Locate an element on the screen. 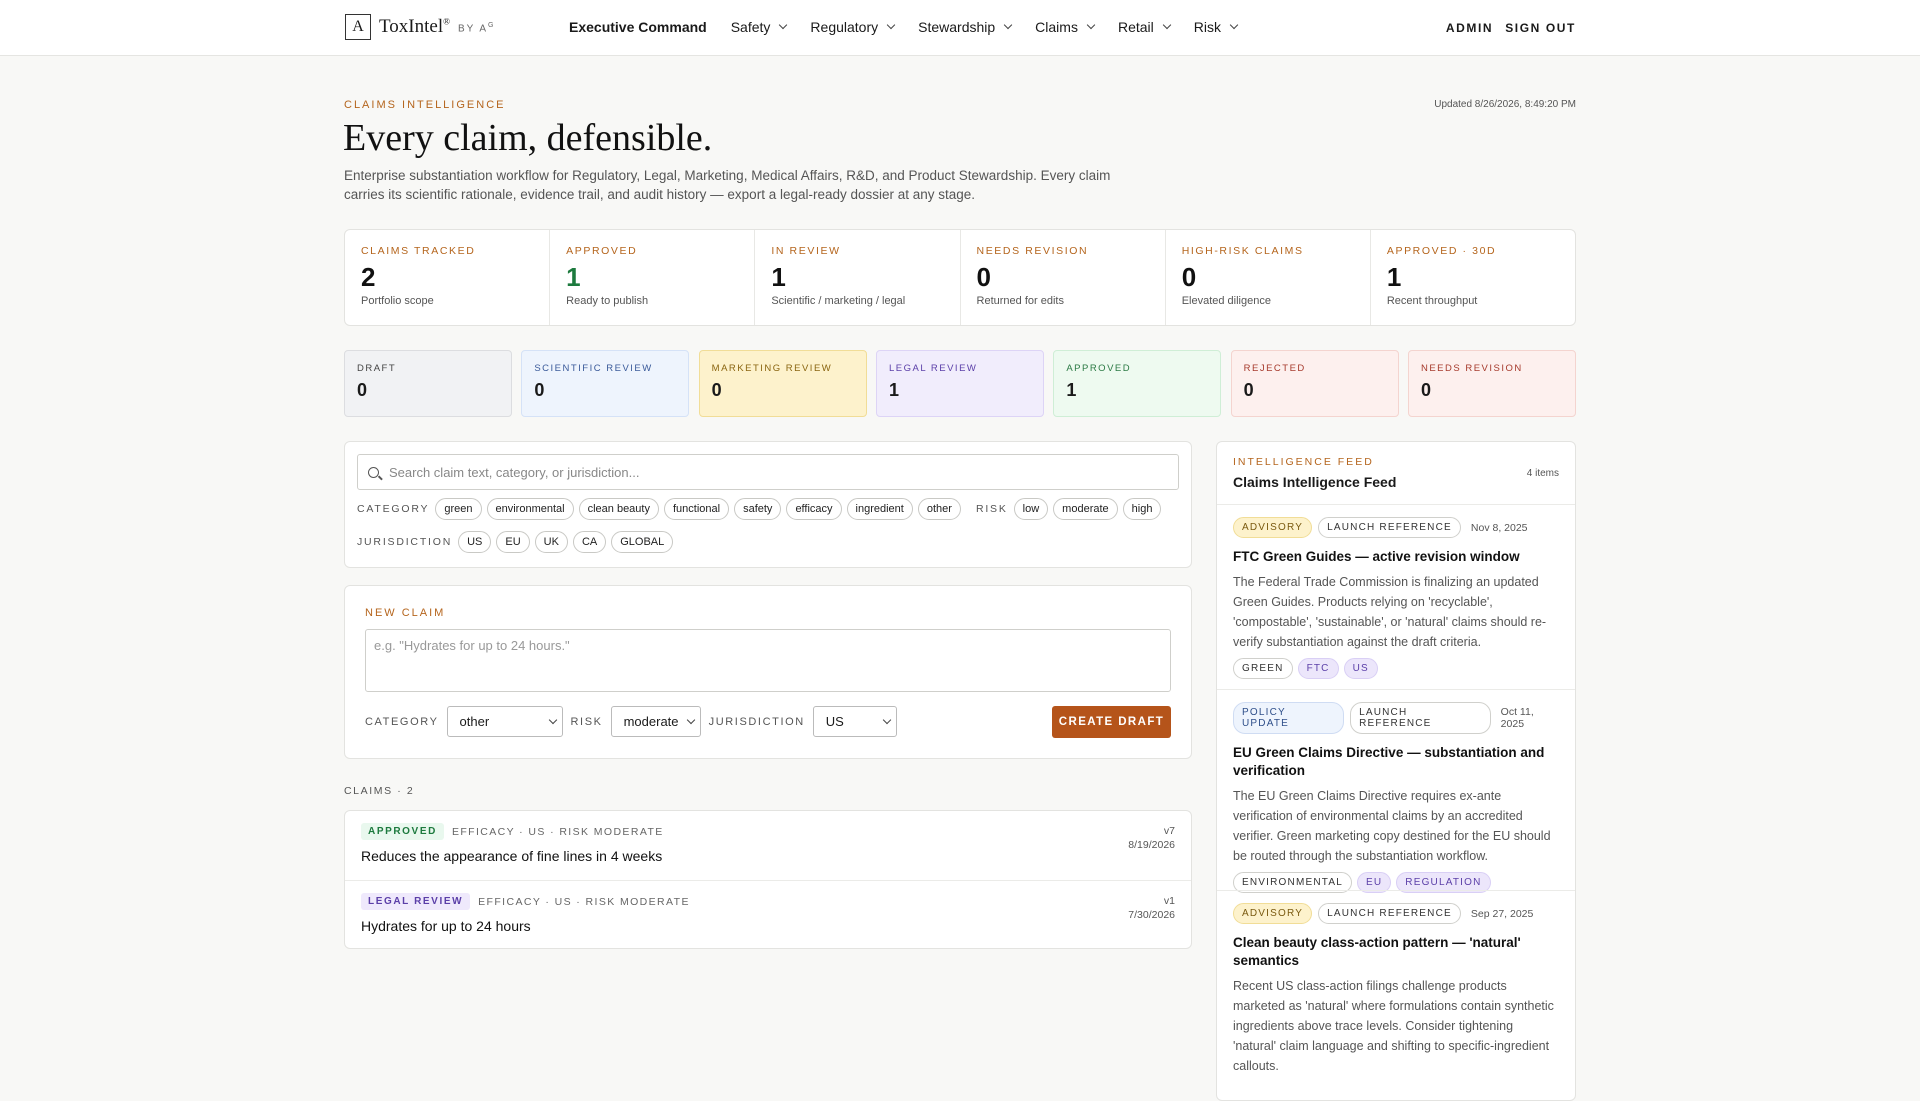 The width and height of the screenshot is (1920, 1101). risk-select: moderate is located at coordinates (655, 721).